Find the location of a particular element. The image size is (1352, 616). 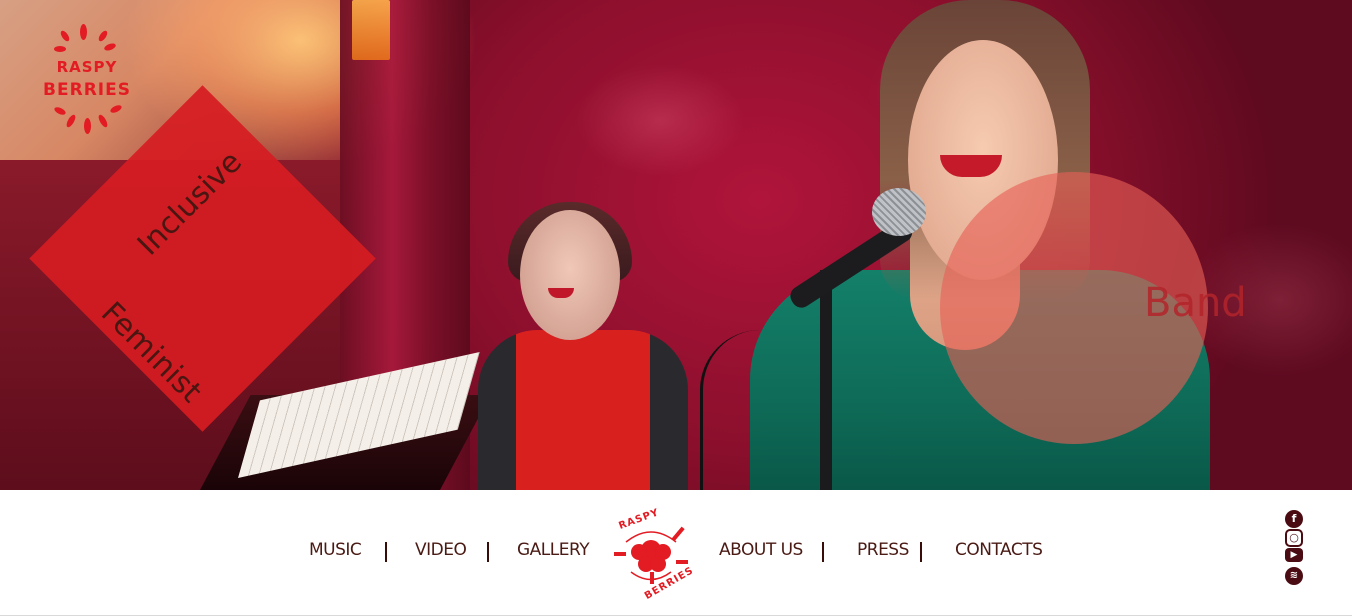

spotify-icon: ≋ is located at coordinates (1294, 576).